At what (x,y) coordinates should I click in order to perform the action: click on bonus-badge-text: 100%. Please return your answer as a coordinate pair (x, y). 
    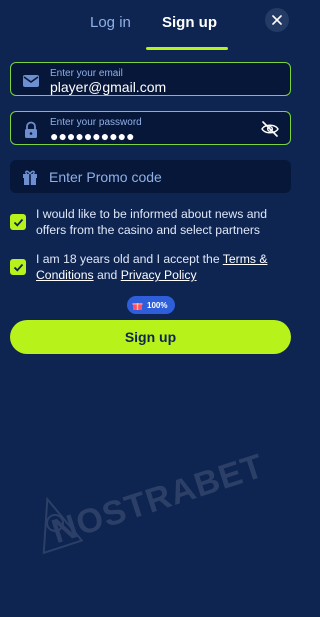
    Looking at the image, I should click on (157, 305).